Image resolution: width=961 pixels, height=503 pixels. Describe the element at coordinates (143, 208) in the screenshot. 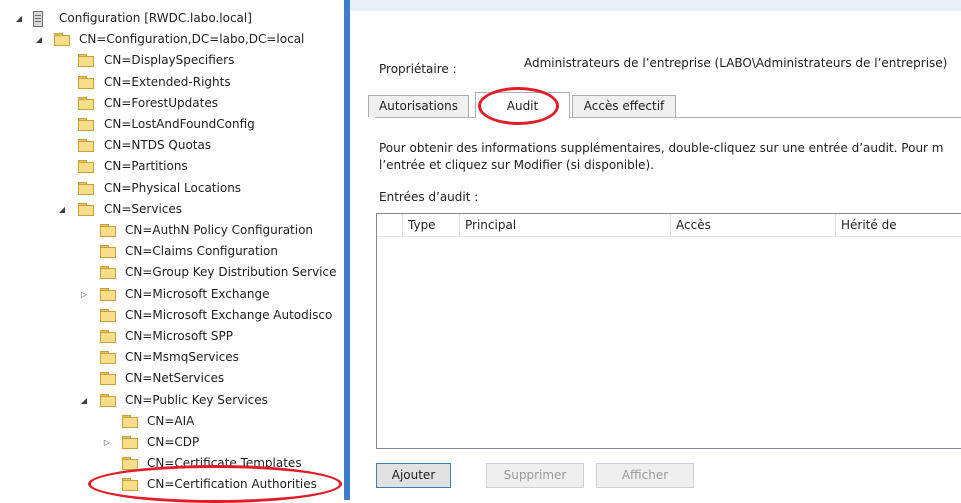

I see `tree-item-label: CN=Services` at that location.